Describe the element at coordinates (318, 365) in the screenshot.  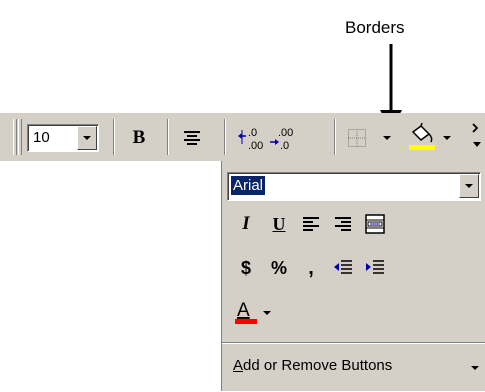
I see `add-remove-text: dd or Remove Buttons` at that location.